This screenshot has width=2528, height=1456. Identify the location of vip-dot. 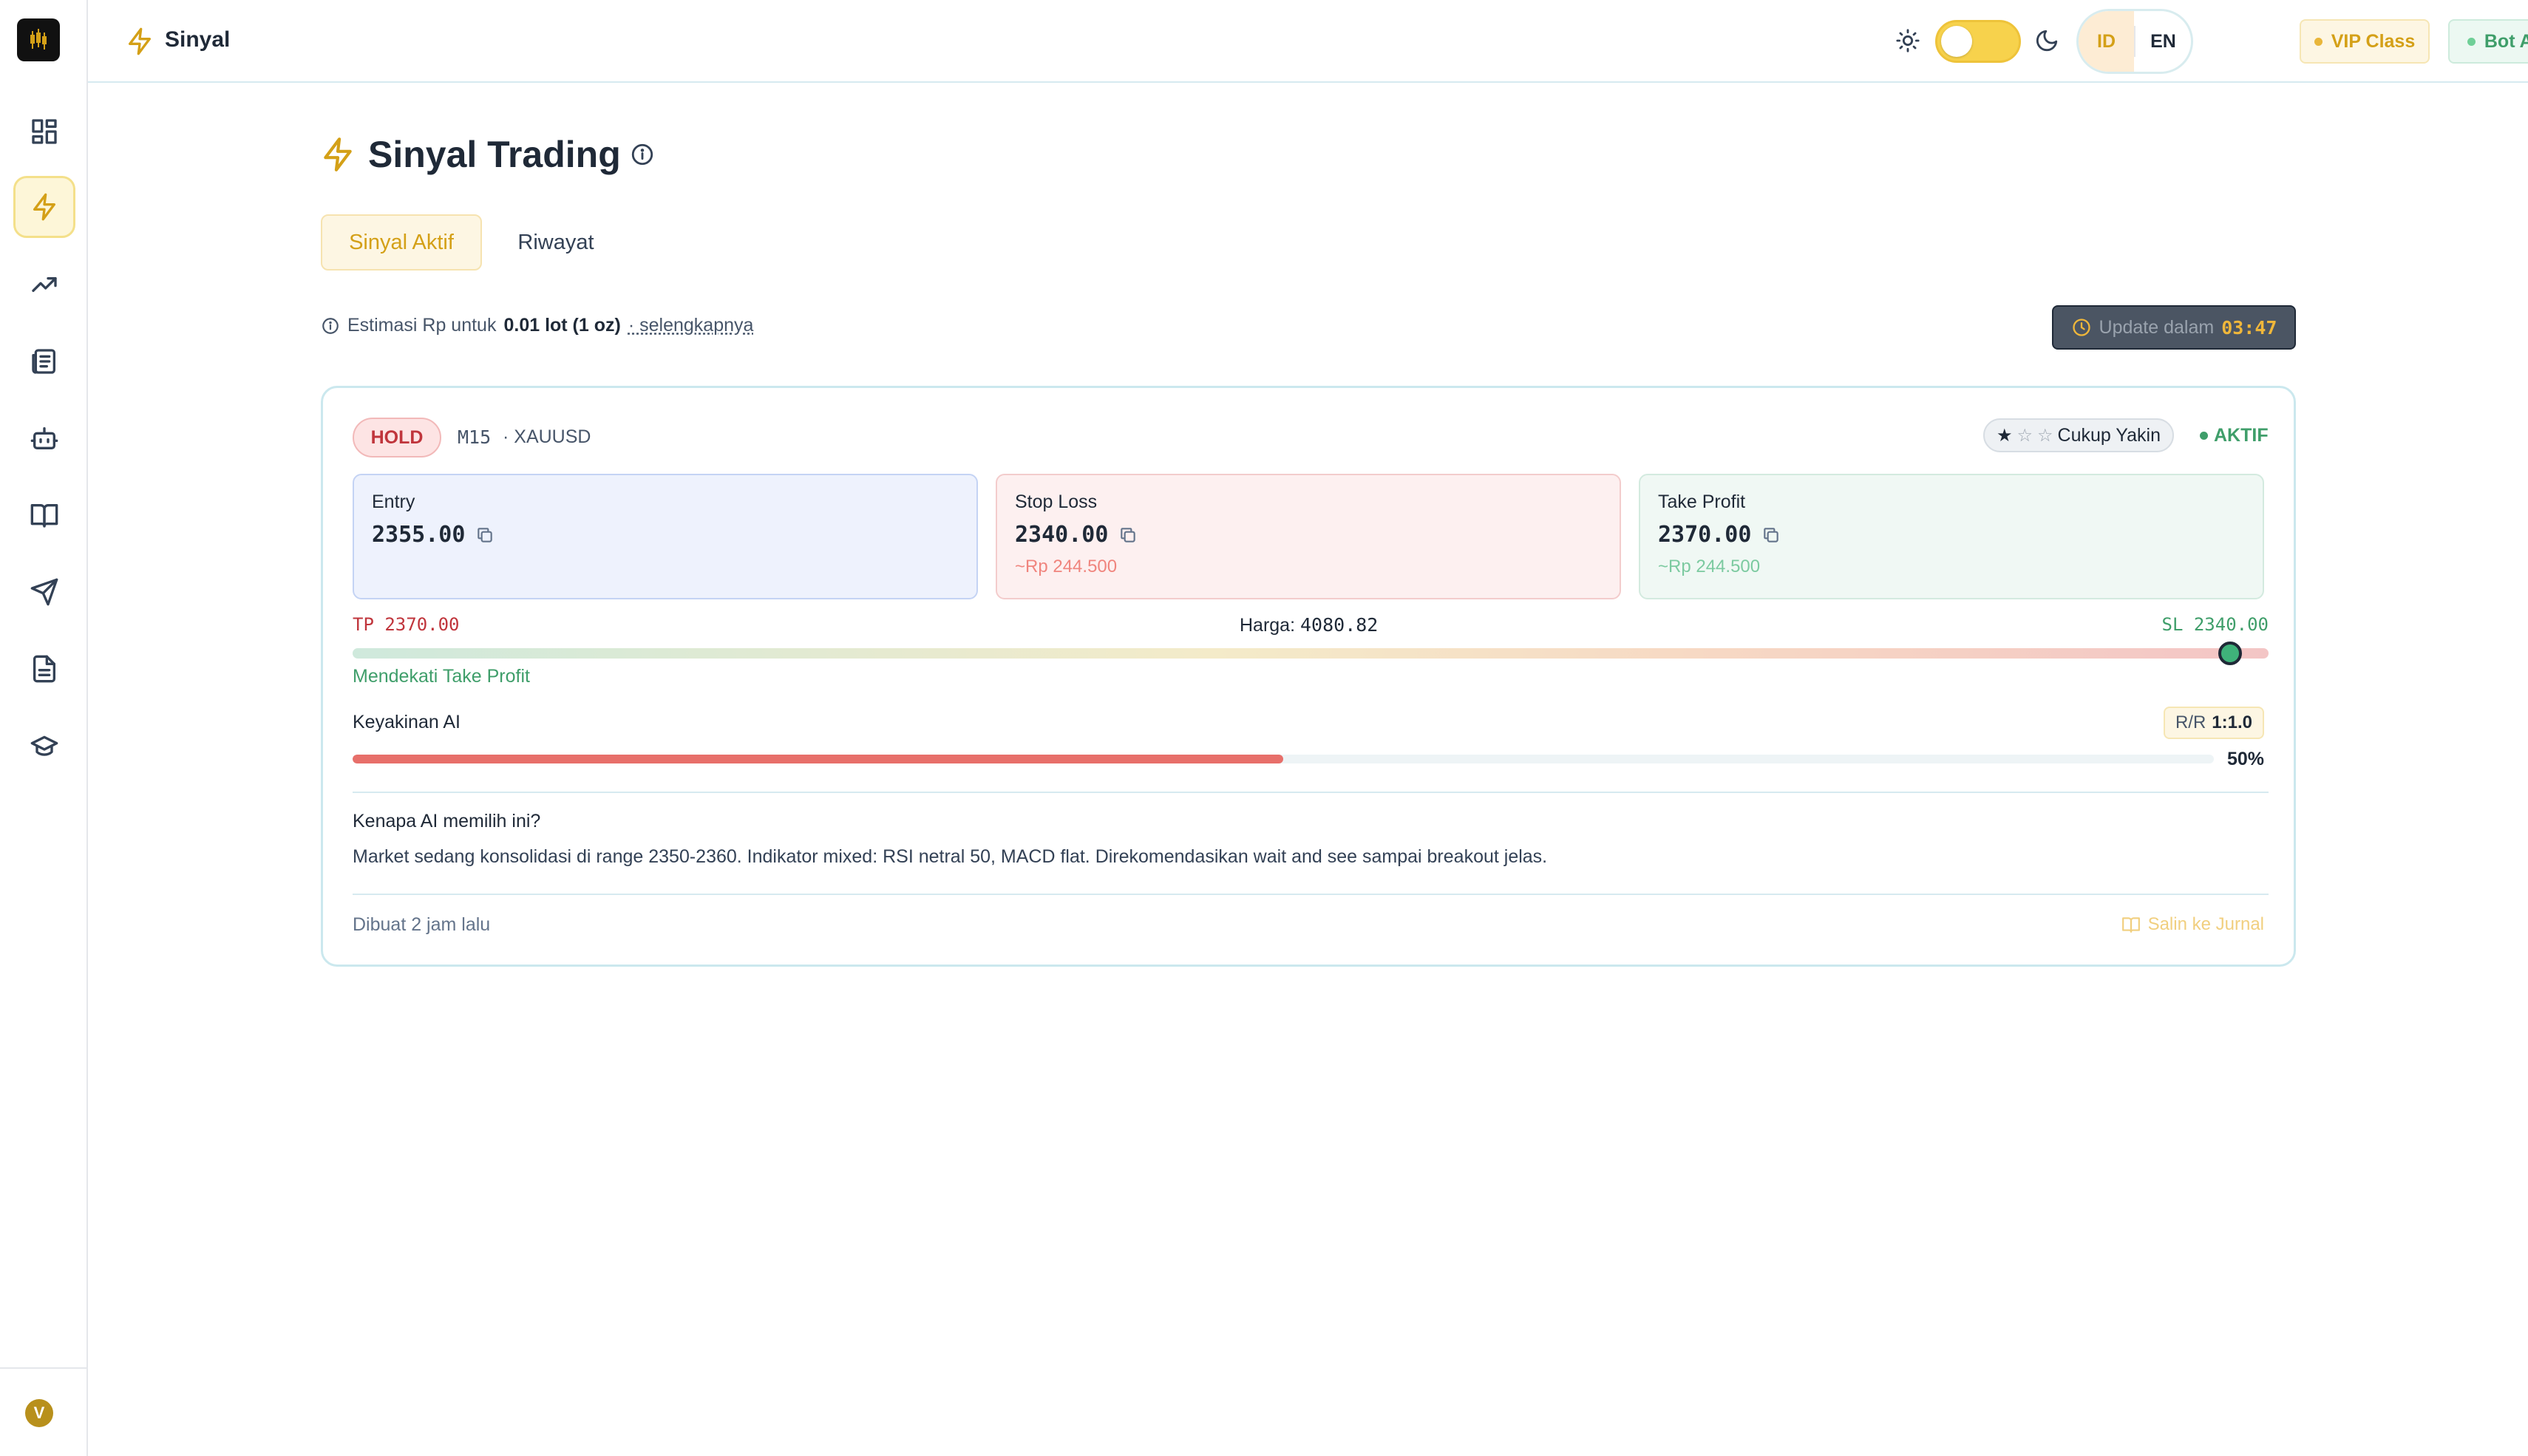
(2319, 42).